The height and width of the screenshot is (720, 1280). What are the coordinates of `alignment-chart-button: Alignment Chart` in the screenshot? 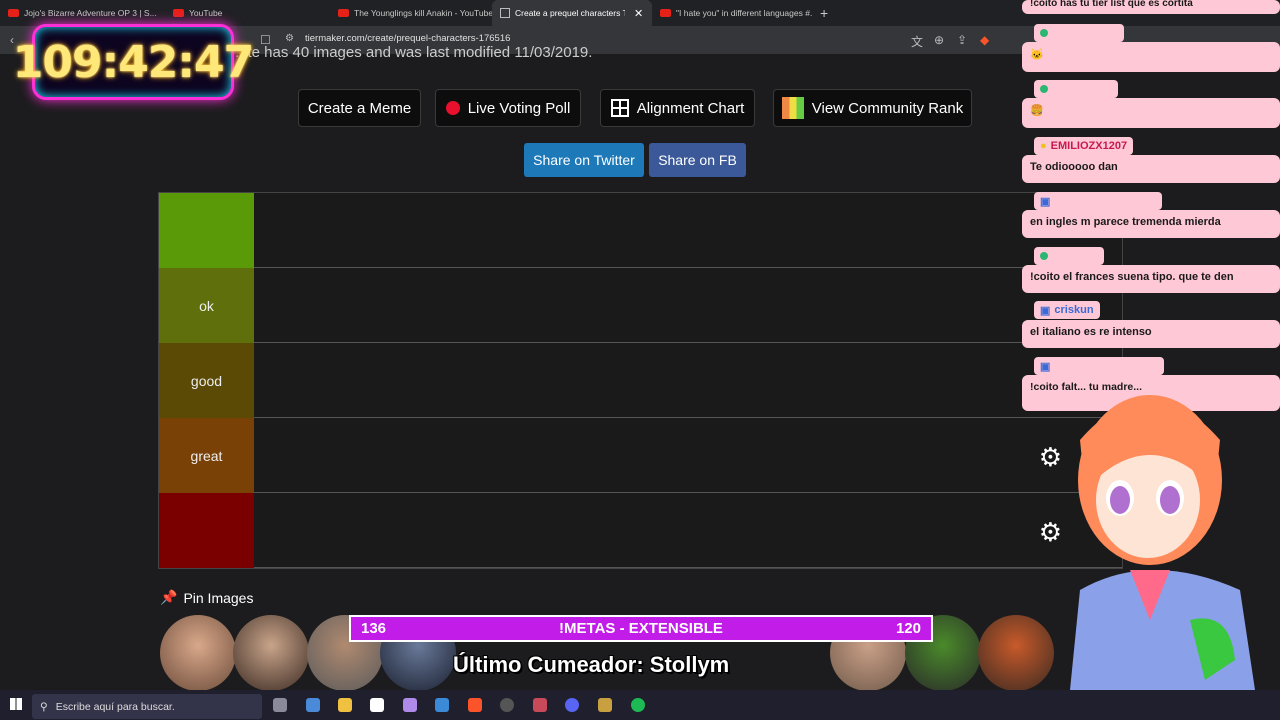 It's located at (677, 108).